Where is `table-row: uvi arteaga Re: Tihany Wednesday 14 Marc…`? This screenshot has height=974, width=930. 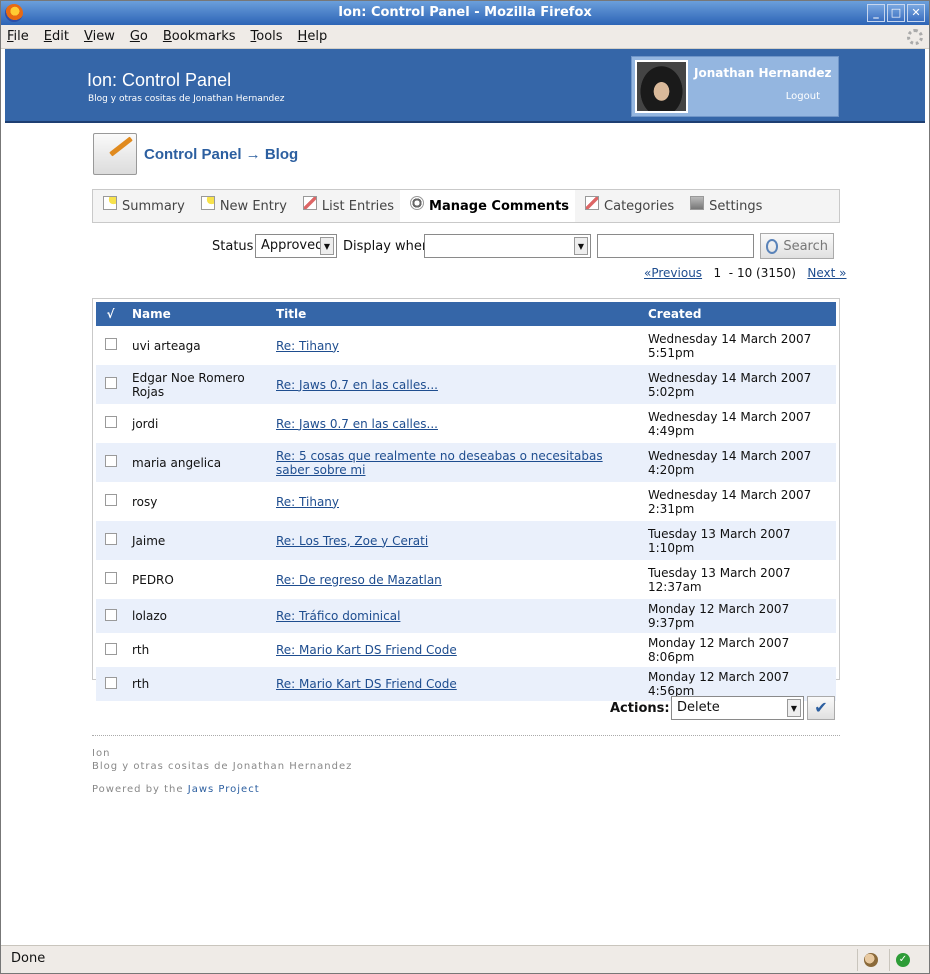
table-row: uvi arteaga Re: Tihany Wednesday 14 Marc… is located at coordinates (466, 345).